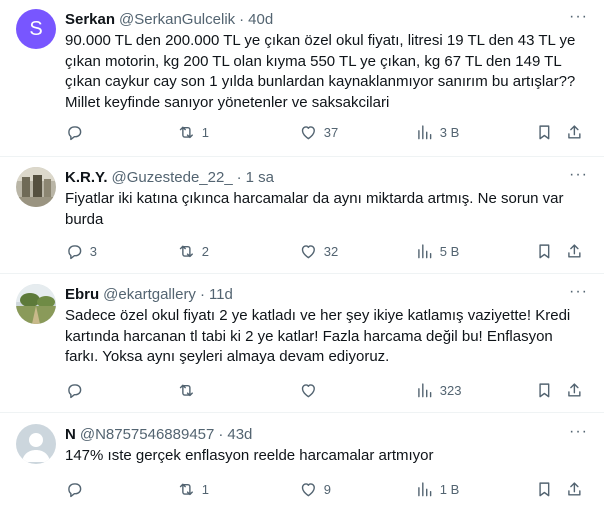 The image size is (604, 513). I want to click on like-button: 32, so click(318, 251).